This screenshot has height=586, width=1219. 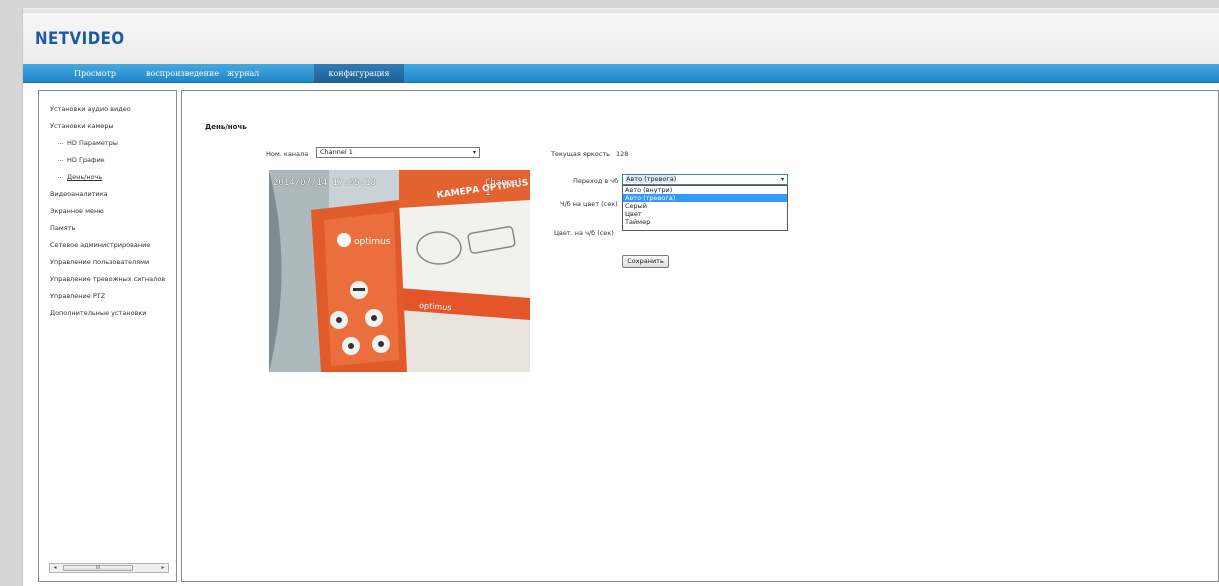 I want to click on channel-select-value: Channel 1, so click(x=336, y=152).